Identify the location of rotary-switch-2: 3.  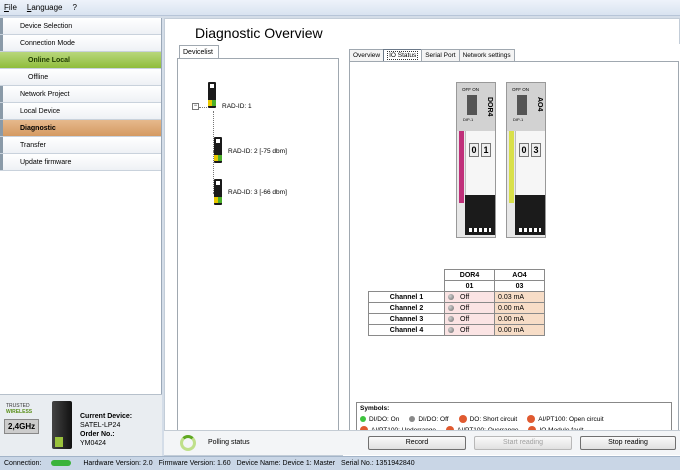
(536, 150).